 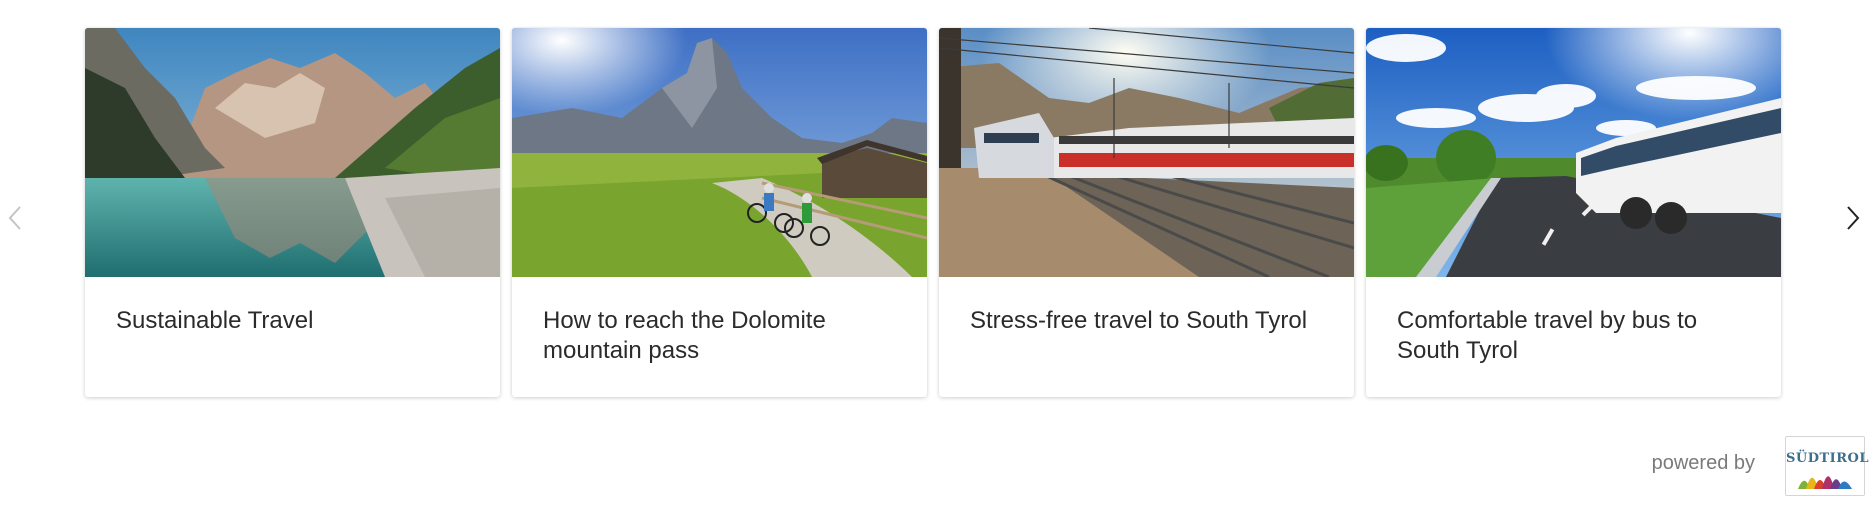 What do you see at coordinates (1828, 458) in the screenshot?
I see `logo-wordmark: SÜDTIROL` at bounding box center [1828, 458].